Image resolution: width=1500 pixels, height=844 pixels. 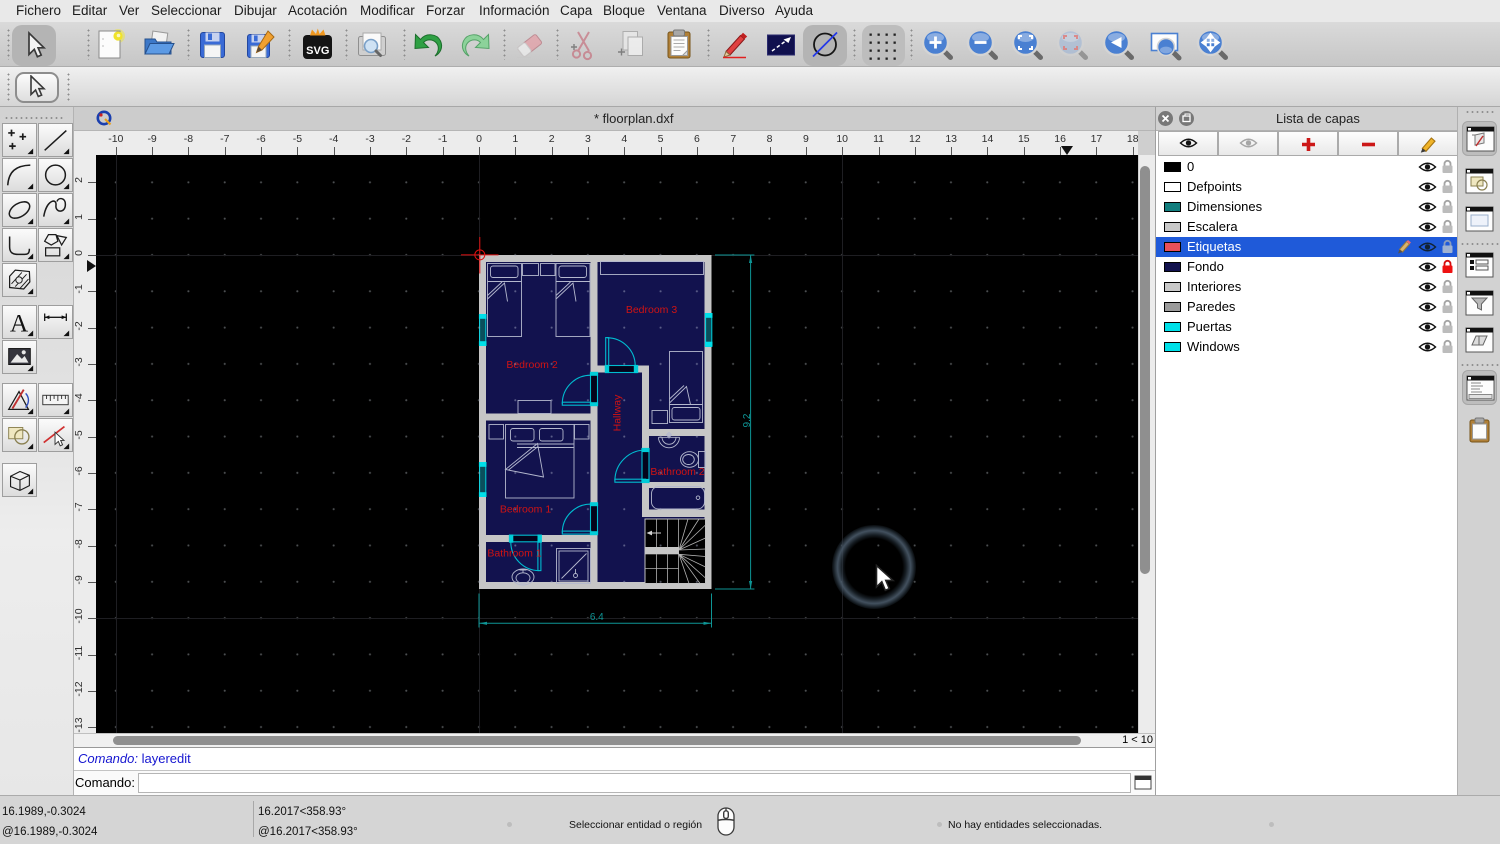 I want to click on svg-text: 9.2, so click(x=747, y=420).